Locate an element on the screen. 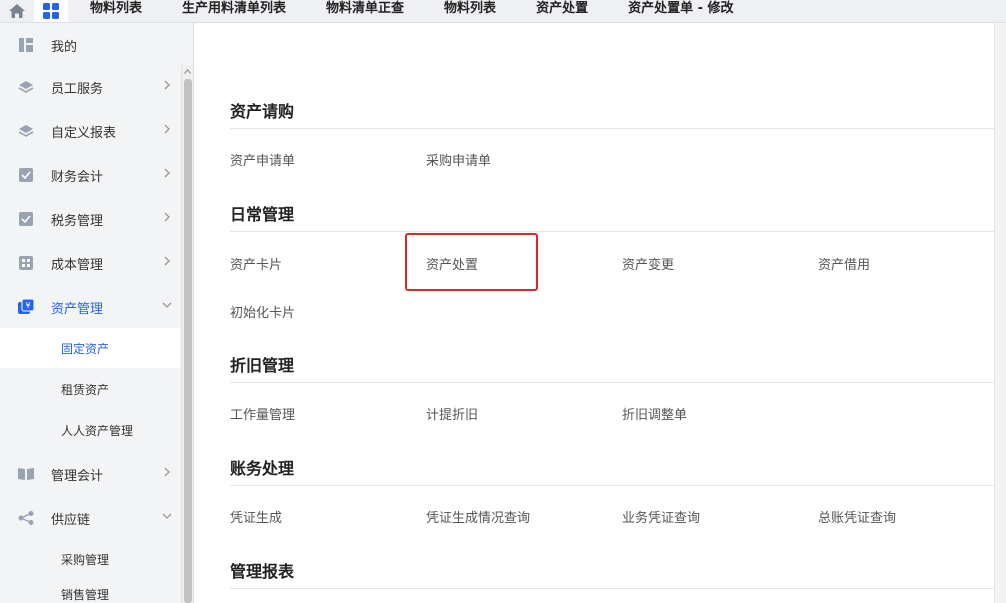 This screenshot has height=603, width=1006. yen-asset-icon: ¥ is located at coordinates (26, 307).